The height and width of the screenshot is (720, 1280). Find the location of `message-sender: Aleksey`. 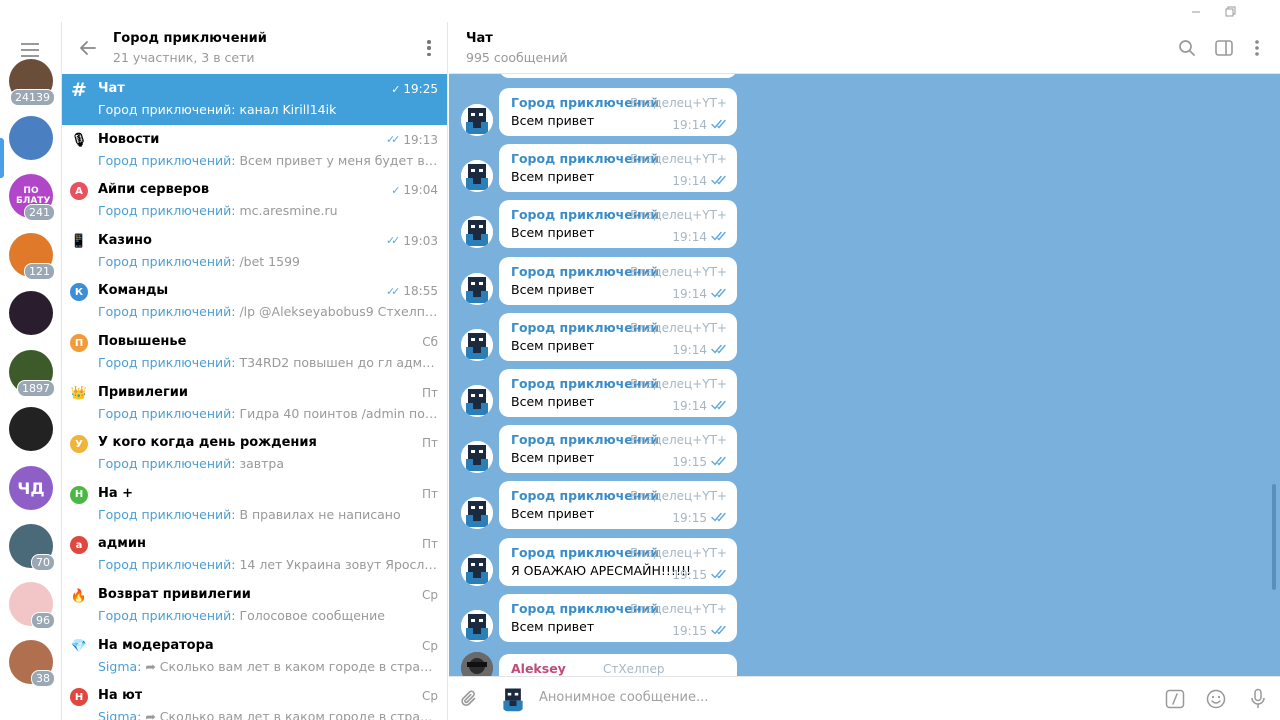

message-sender: Aleksey is located at coordinates (538, 668).